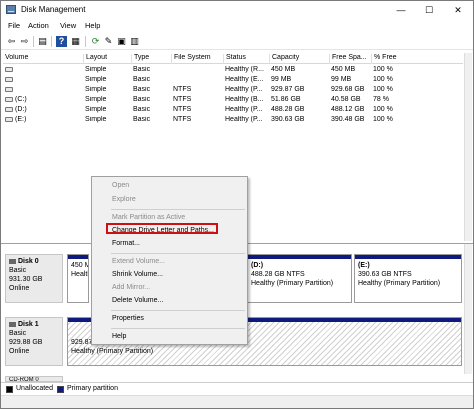  What do you see at coordinates (43, 99) in the screenshot?
I see `volume-name-cell: (C:)` at bounding box center [43, 99].